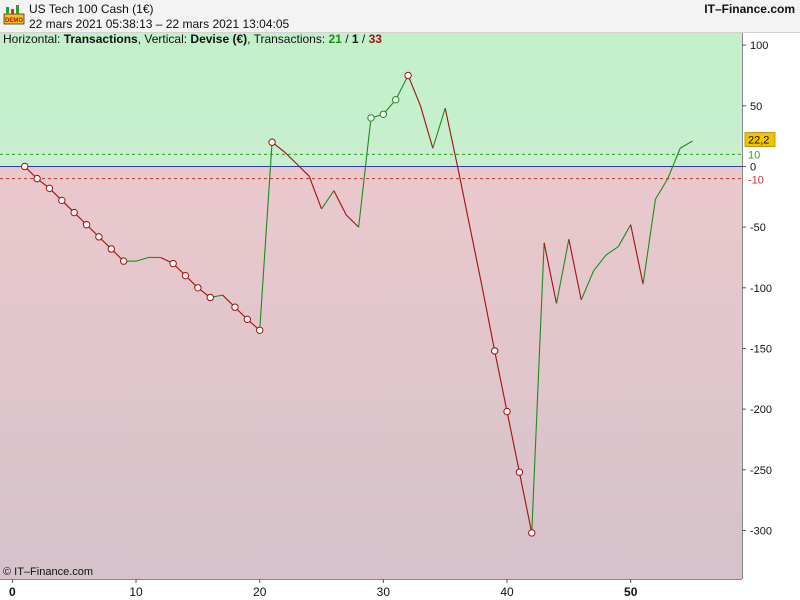 The width and height of the screenshot is (800, 600). I want to click on x-tick-label: 10, so click(136, 592).